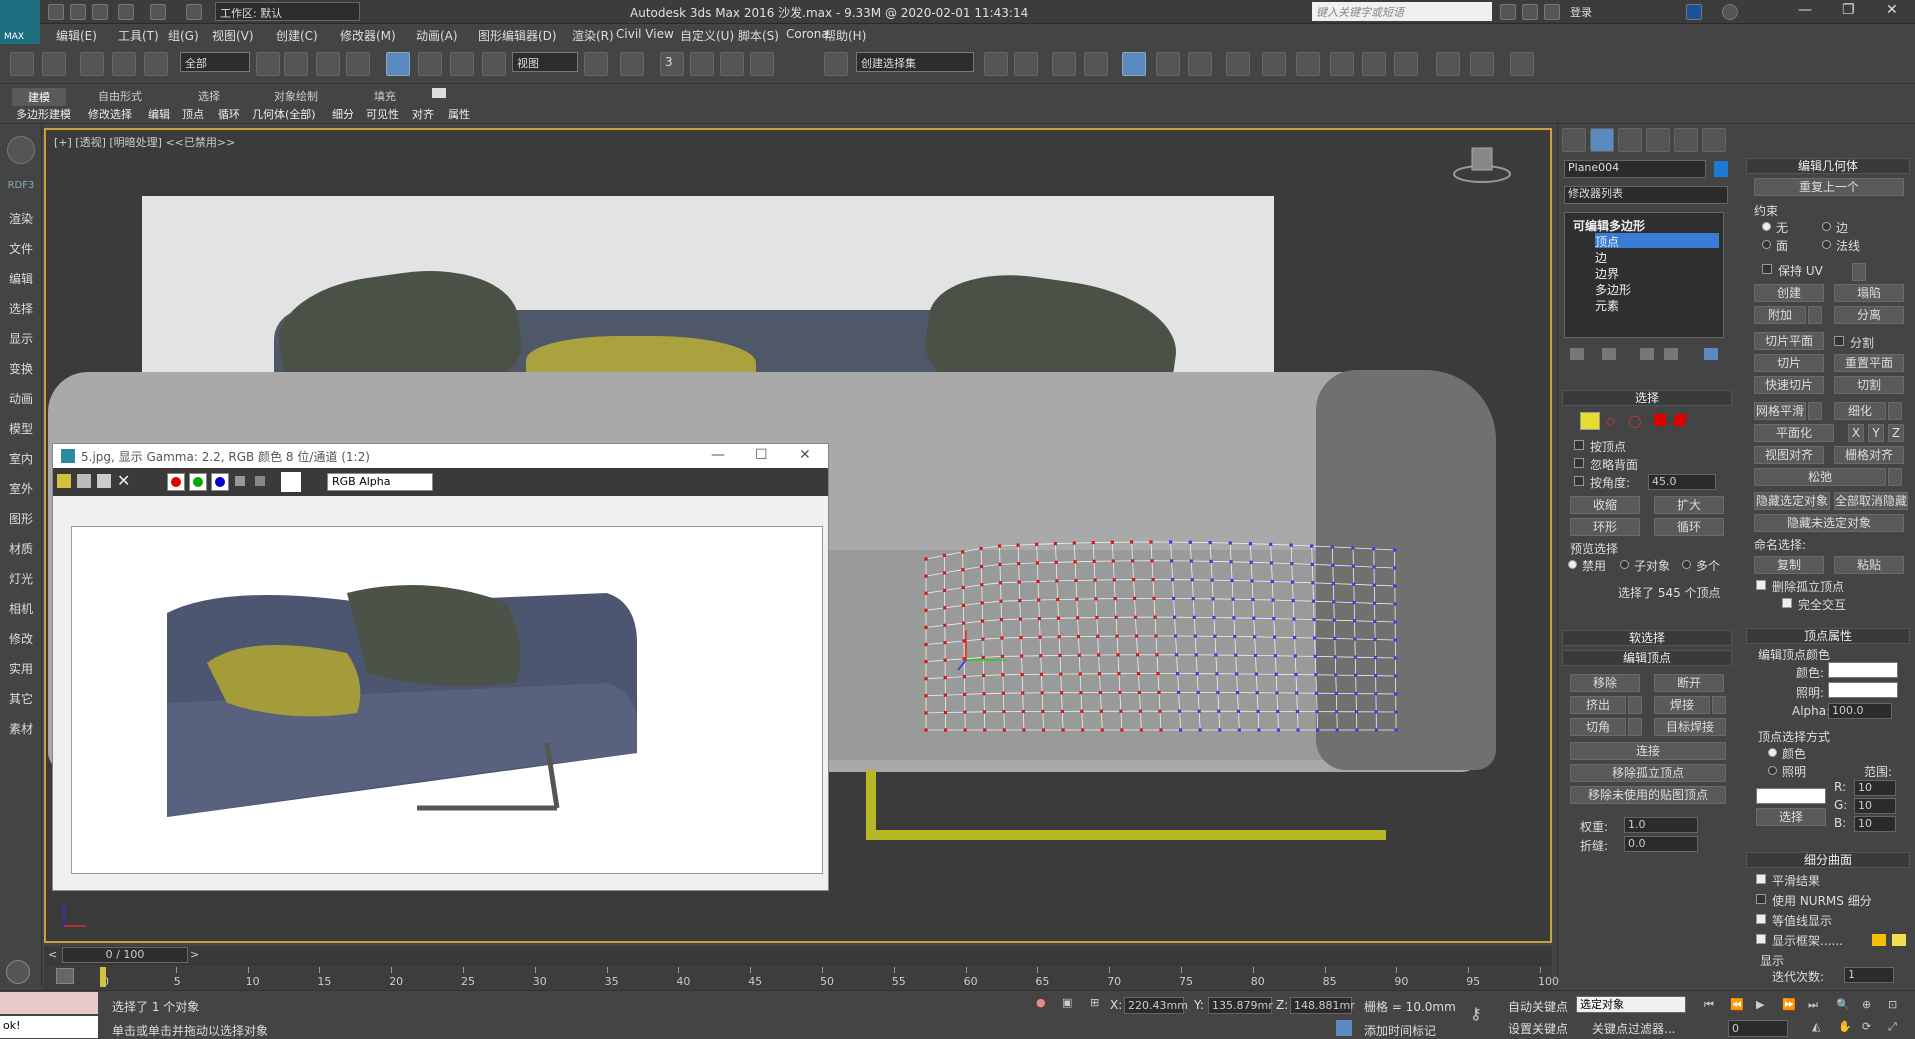  What do you see at coordinates (1789, 565) in the screenshot?
I see `copy-button: 复制` at bounding box center [1789, 565].